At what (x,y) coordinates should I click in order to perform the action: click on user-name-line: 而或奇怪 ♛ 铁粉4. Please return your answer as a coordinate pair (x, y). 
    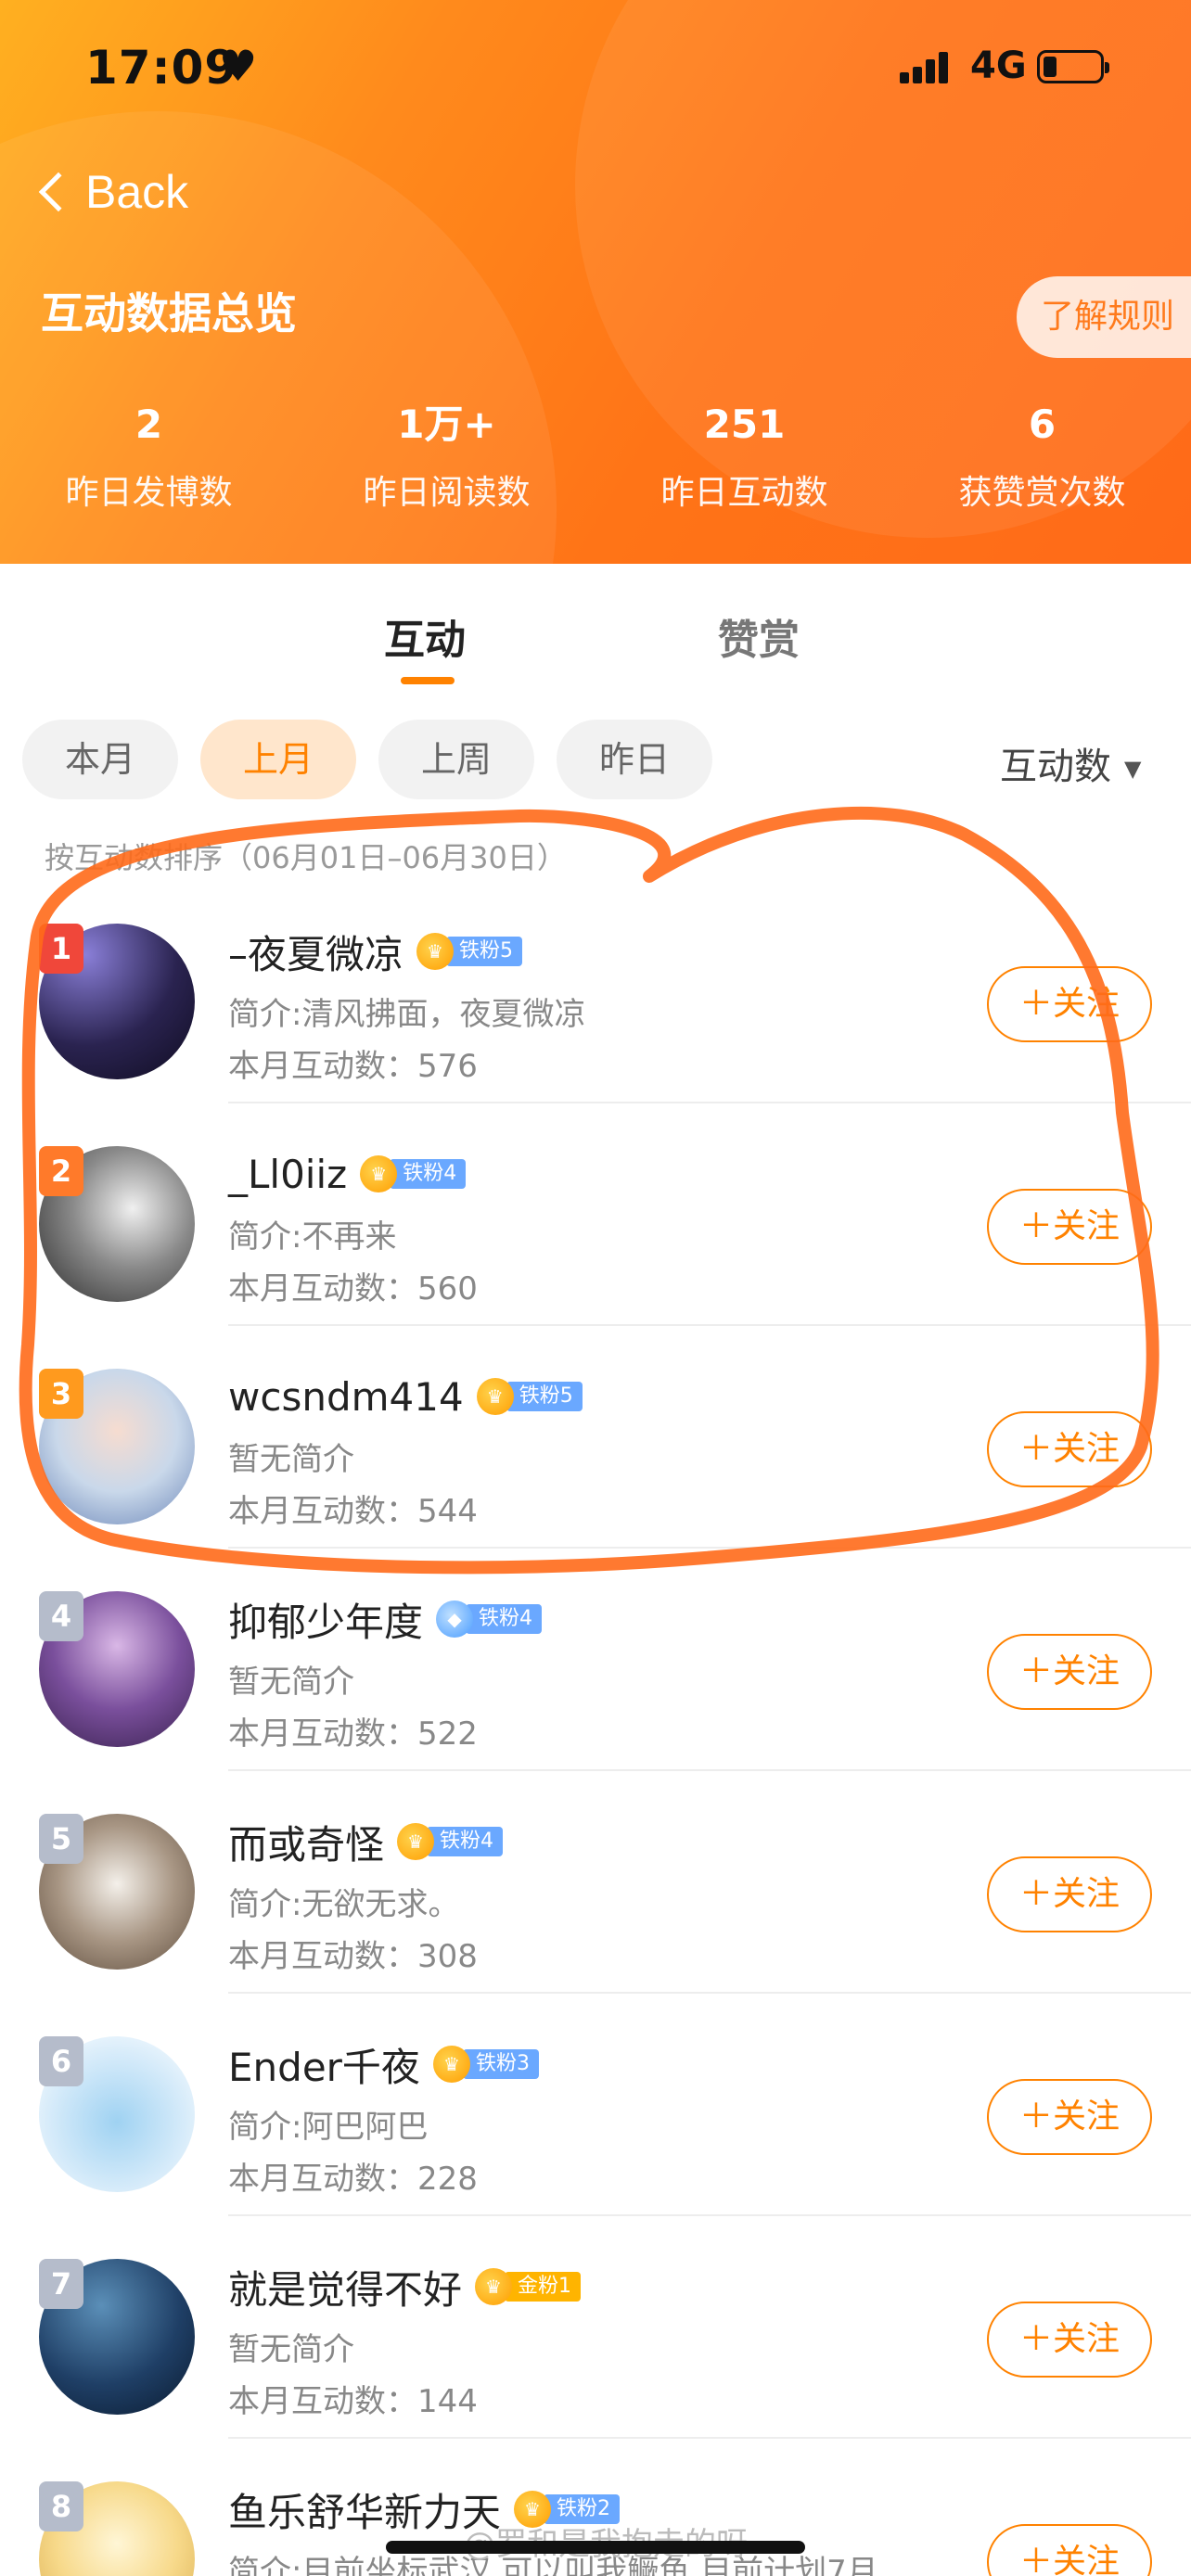
    Looking at the image, I should click on (366, 1842).